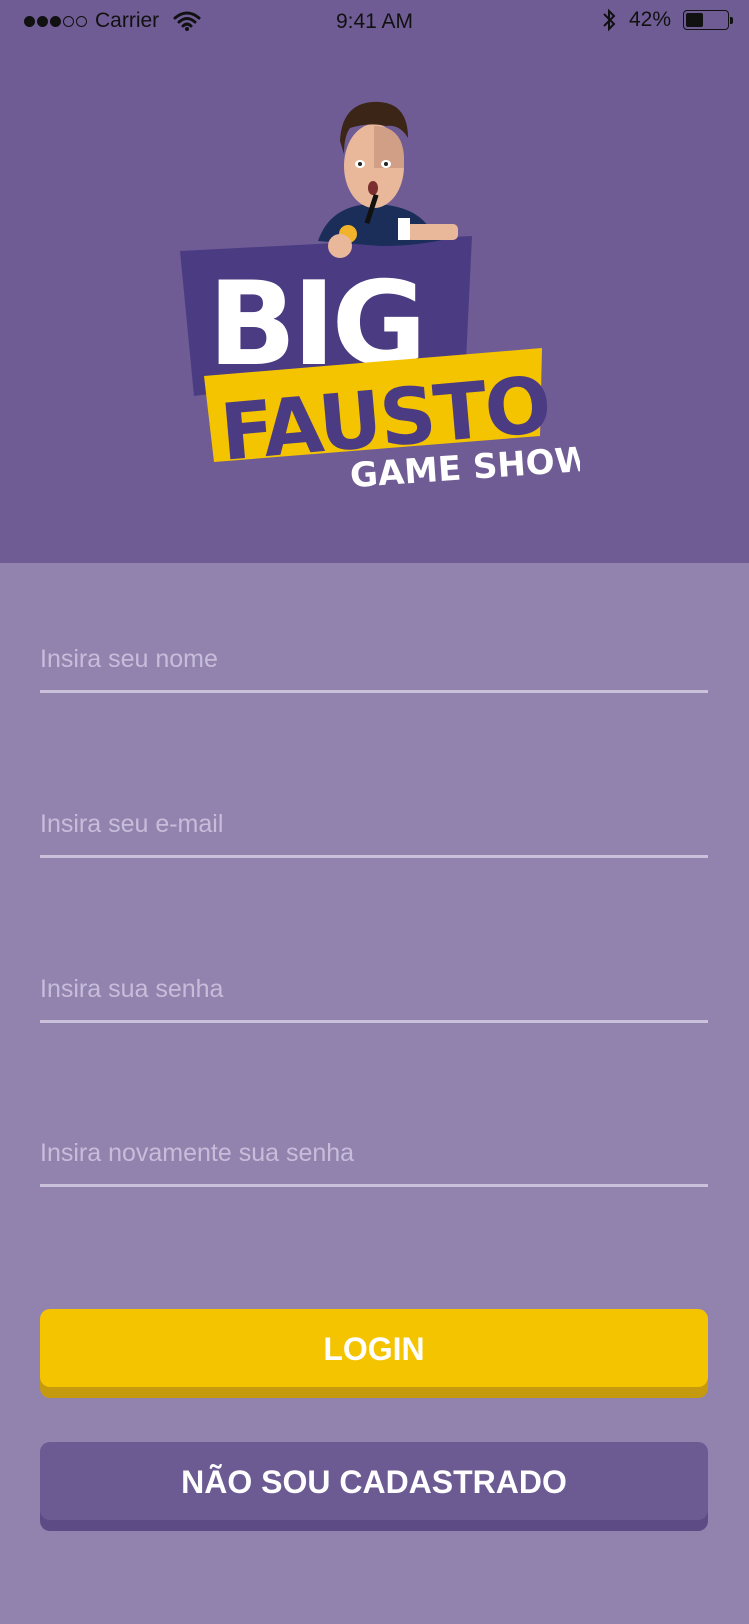 Image resolution: width=749 pixels, height=1624 pixels. I want to click on battery-icon, so click(708, 20).